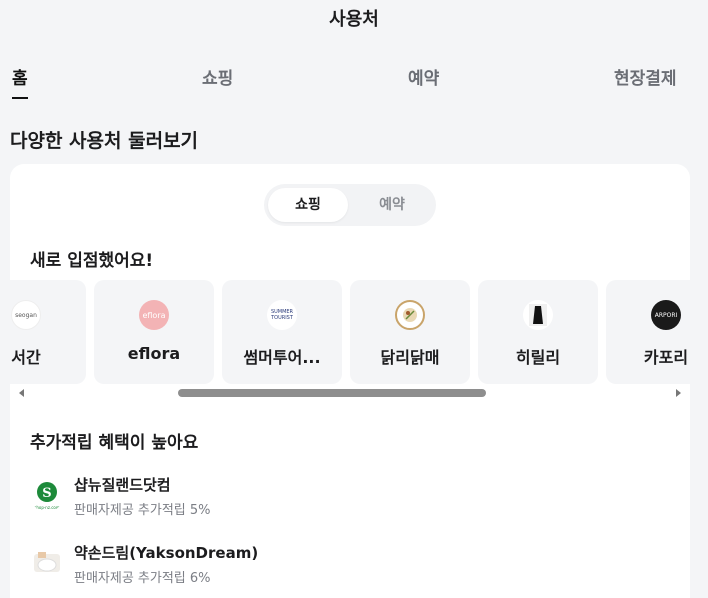 This screenshot has width=708, height=598. I want to click on capori-logo-text: ARPORI, so click(666, 315).